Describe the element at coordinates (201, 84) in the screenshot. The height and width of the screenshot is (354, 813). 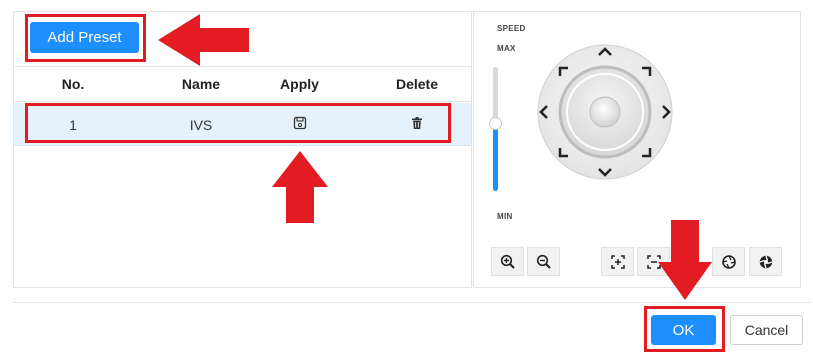
I see `column-header-name: Name` at that location.